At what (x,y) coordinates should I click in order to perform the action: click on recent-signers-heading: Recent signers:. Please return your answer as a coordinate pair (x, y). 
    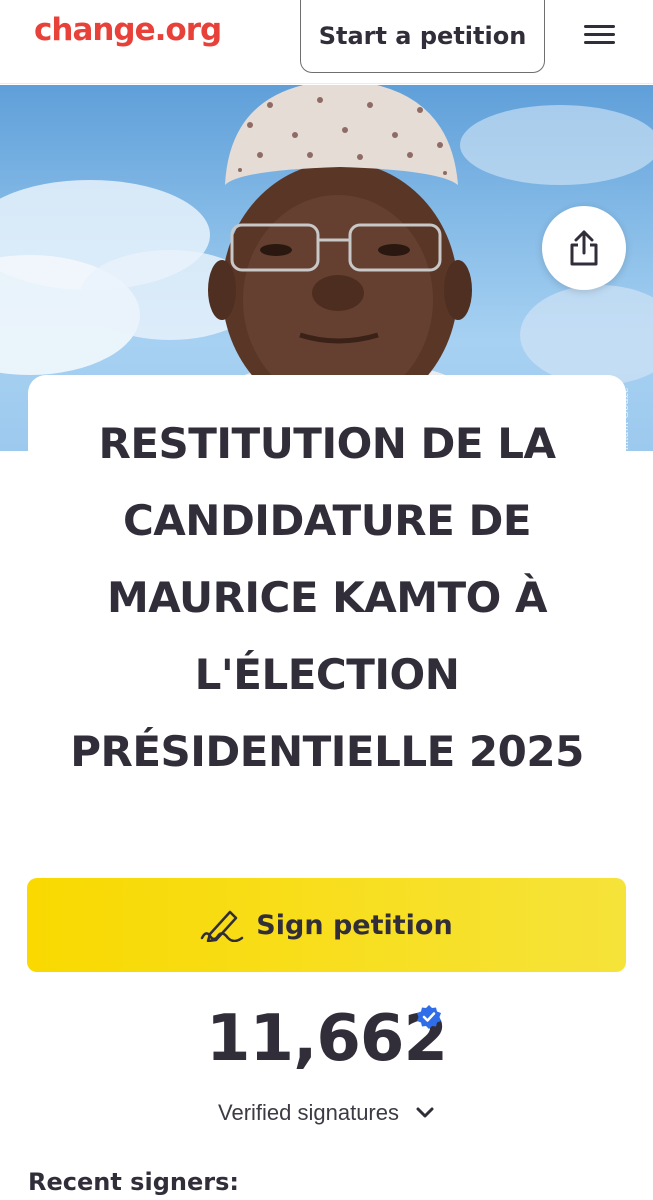
    Looking at the image, I should click on (133, 1182).